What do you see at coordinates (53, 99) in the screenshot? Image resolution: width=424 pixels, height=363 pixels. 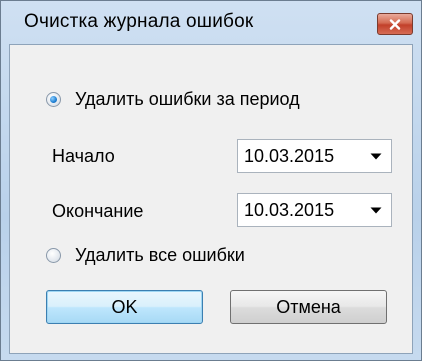 I see `delete-period-radio` at bounding box center [53, 99].